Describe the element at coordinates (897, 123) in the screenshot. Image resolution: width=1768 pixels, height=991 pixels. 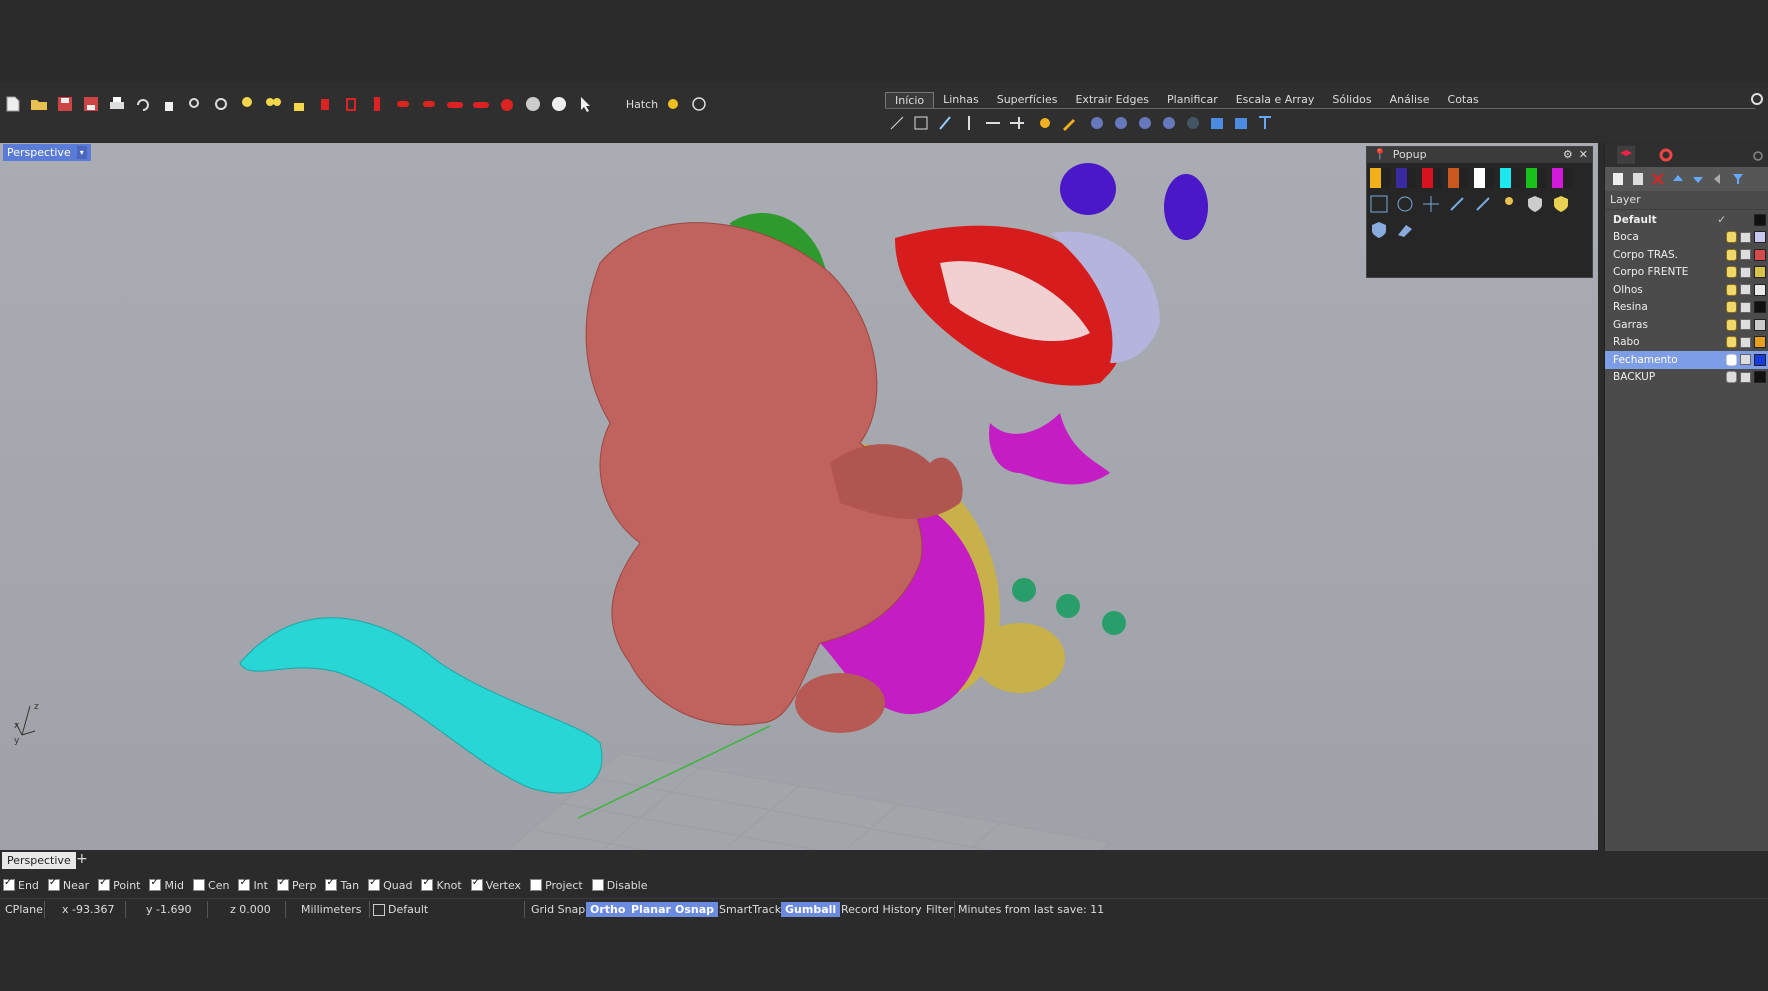
I see `point-command-icon` at that location.